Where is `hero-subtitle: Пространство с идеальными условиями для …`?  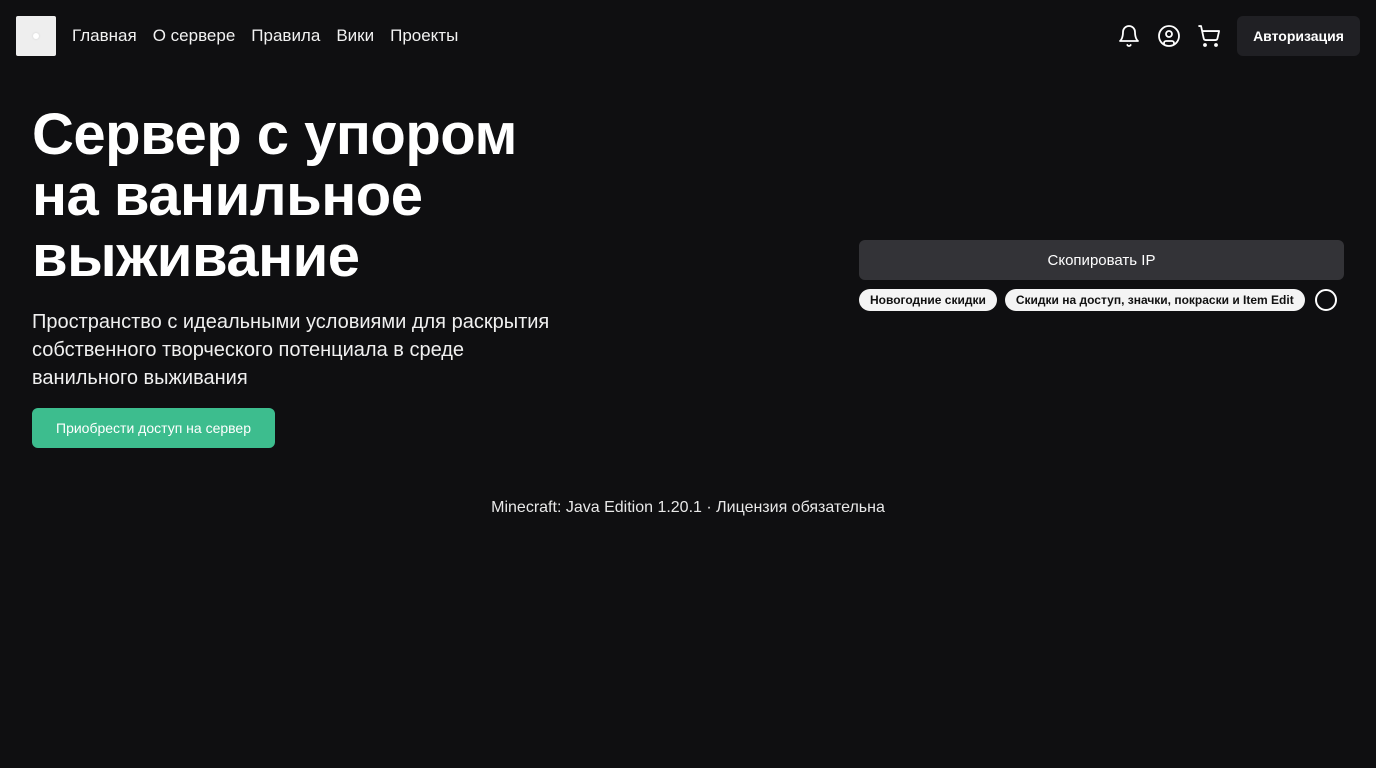
hero-subtitle: Пространство с идеальными условиями для … is located at coordinates (332, 350).